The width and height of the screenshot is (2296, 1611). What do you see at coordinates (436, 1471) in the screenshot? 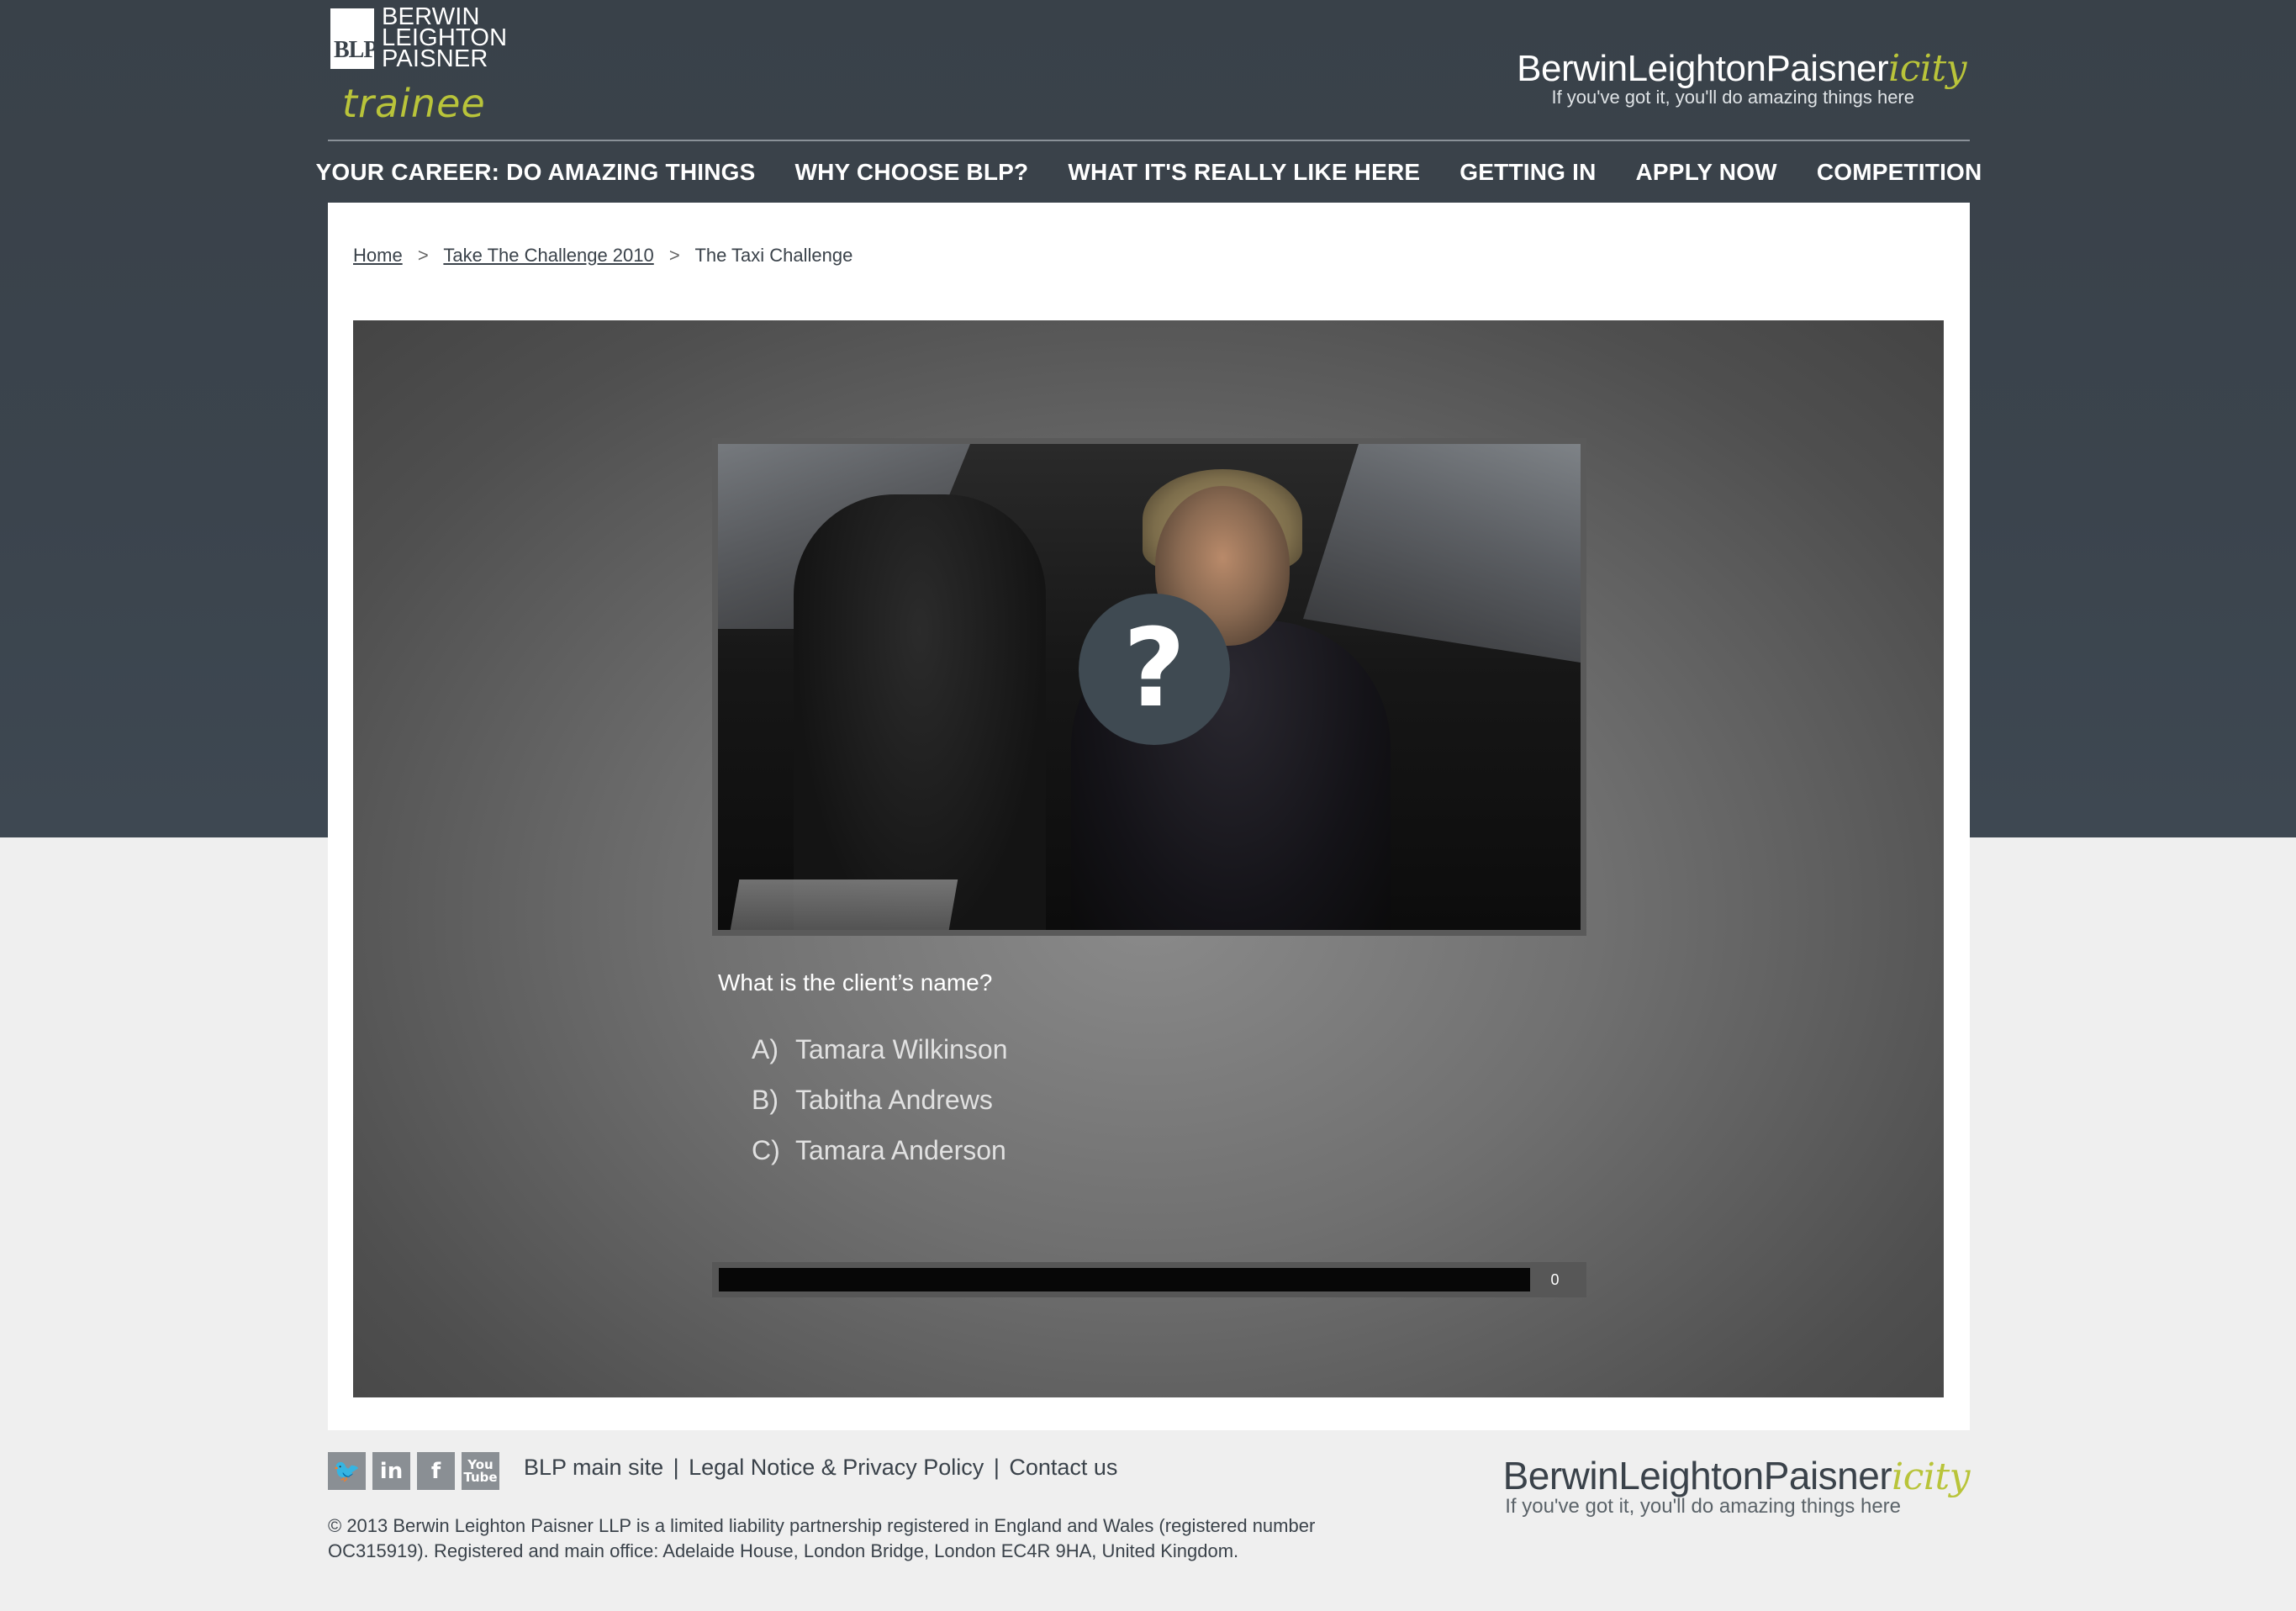
I see `facebook-icon: f` at bounding box center [436, 1471].